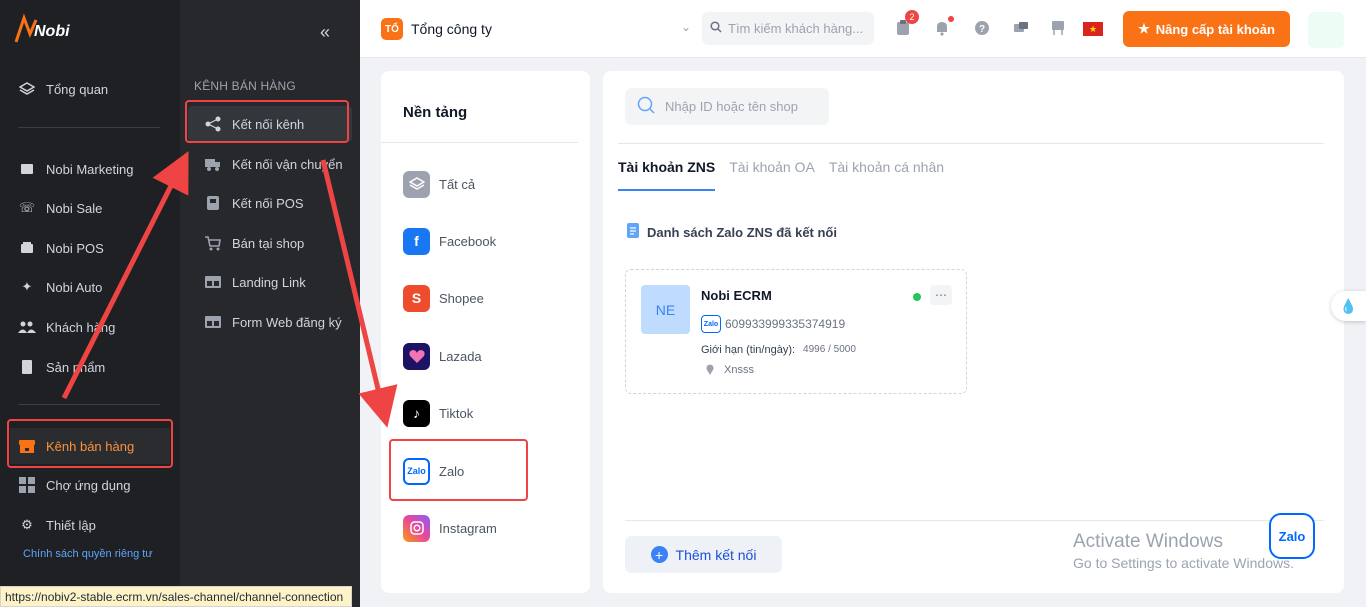  Describe the element at coordinates (90, 169) in the screenshot. I see `sidebar-item-marketing: Nobi Marketing` at that location.